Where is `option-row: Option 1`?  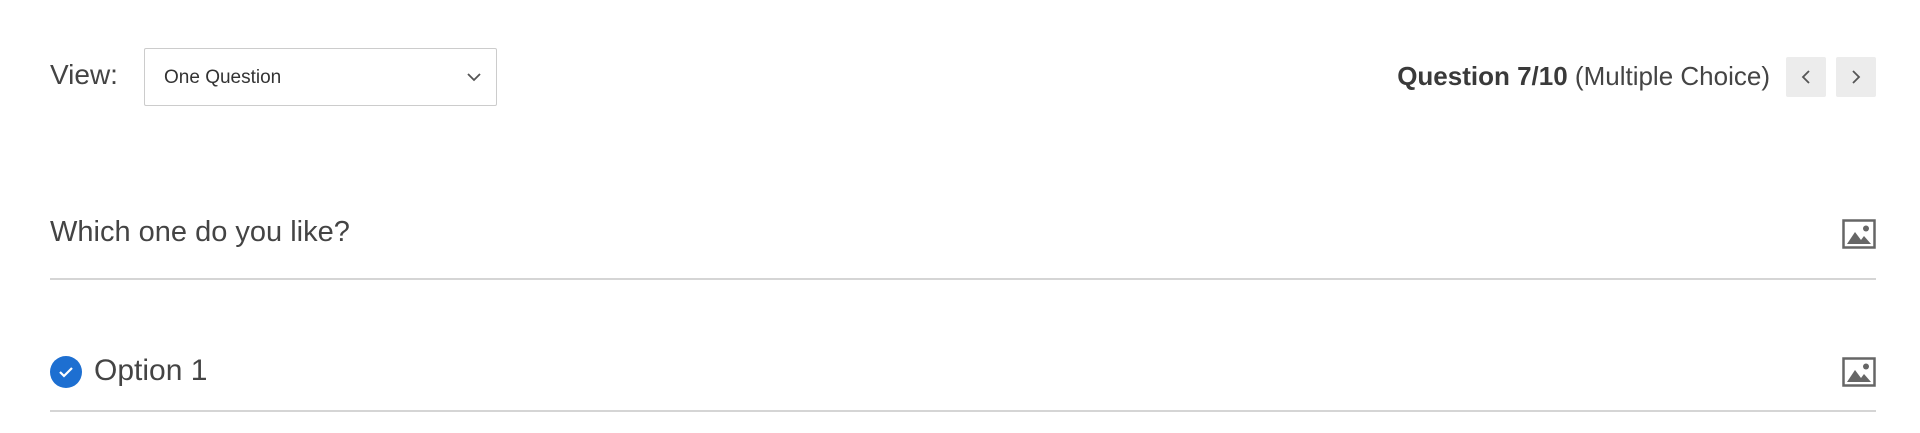 option-row: Option 1 is located at coordinates (963, 380).